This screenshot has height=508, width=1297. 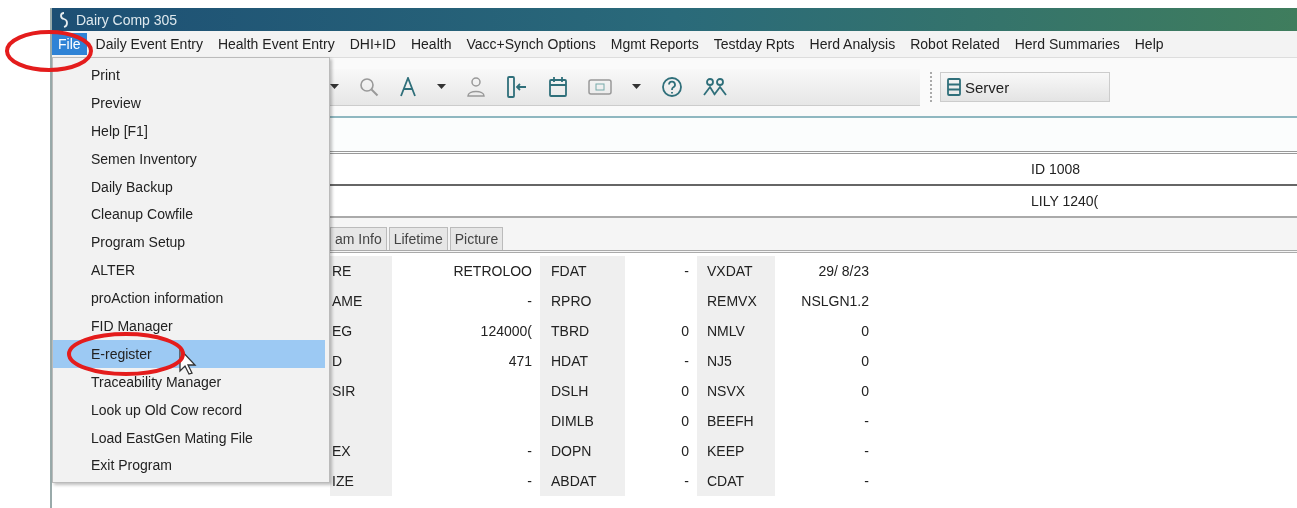 What do you see at coordinates (188, 361) in the screenshot?
I see `cursor-icon` at bounding box center [188, 361].